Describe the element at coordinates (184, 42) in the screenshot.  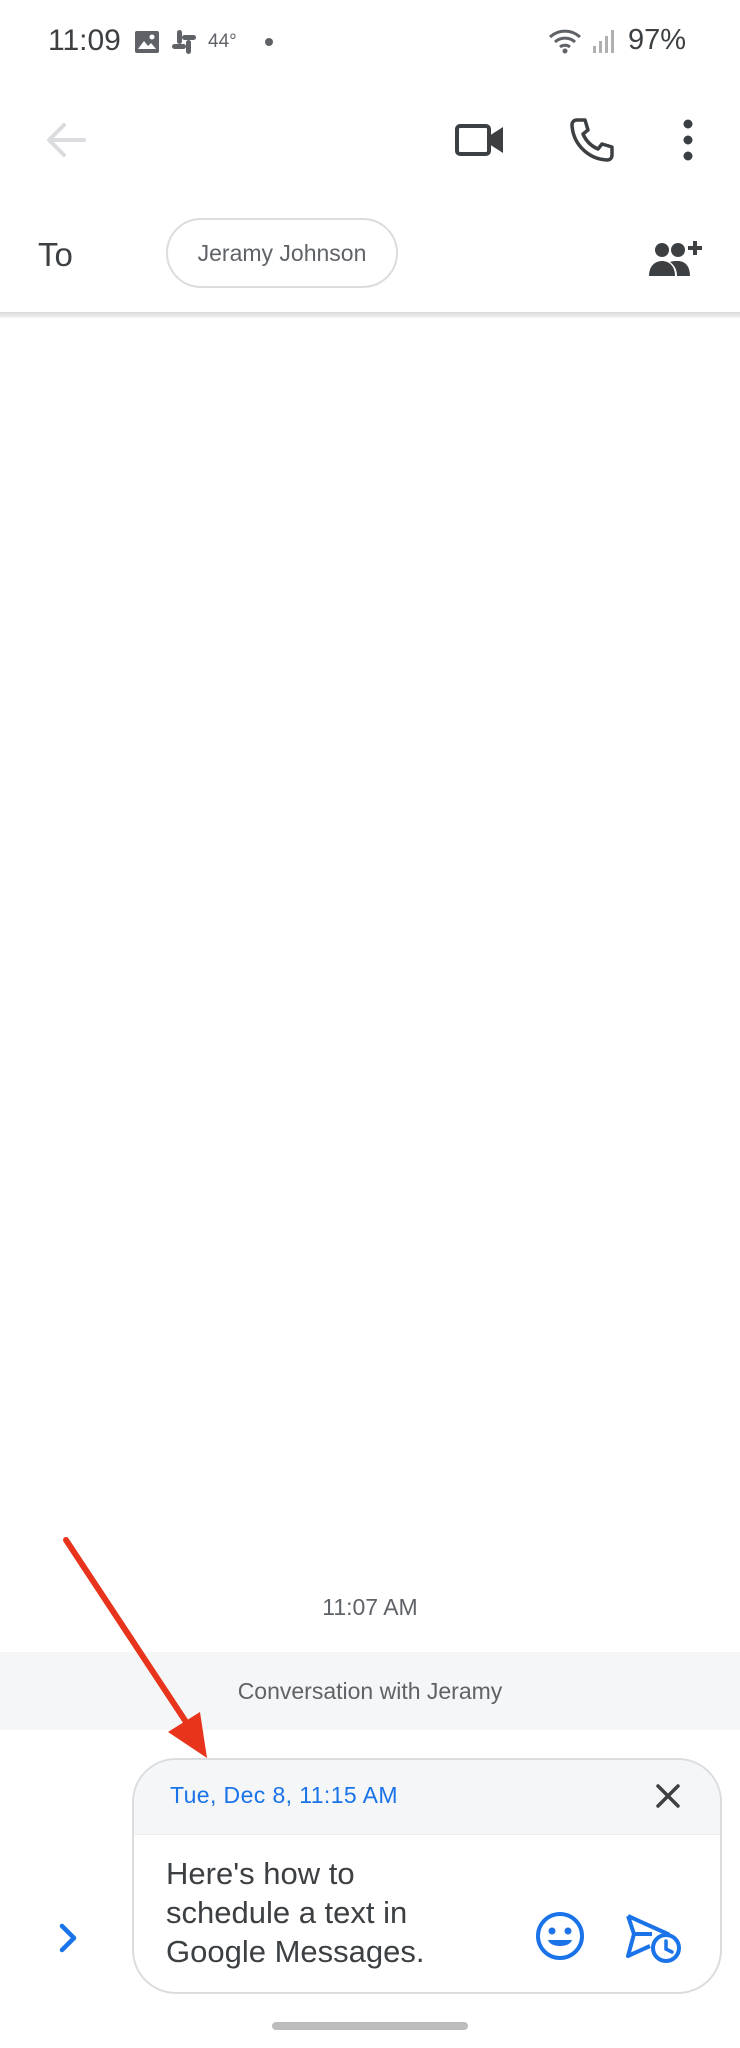
I see `slack-icon` at that location.